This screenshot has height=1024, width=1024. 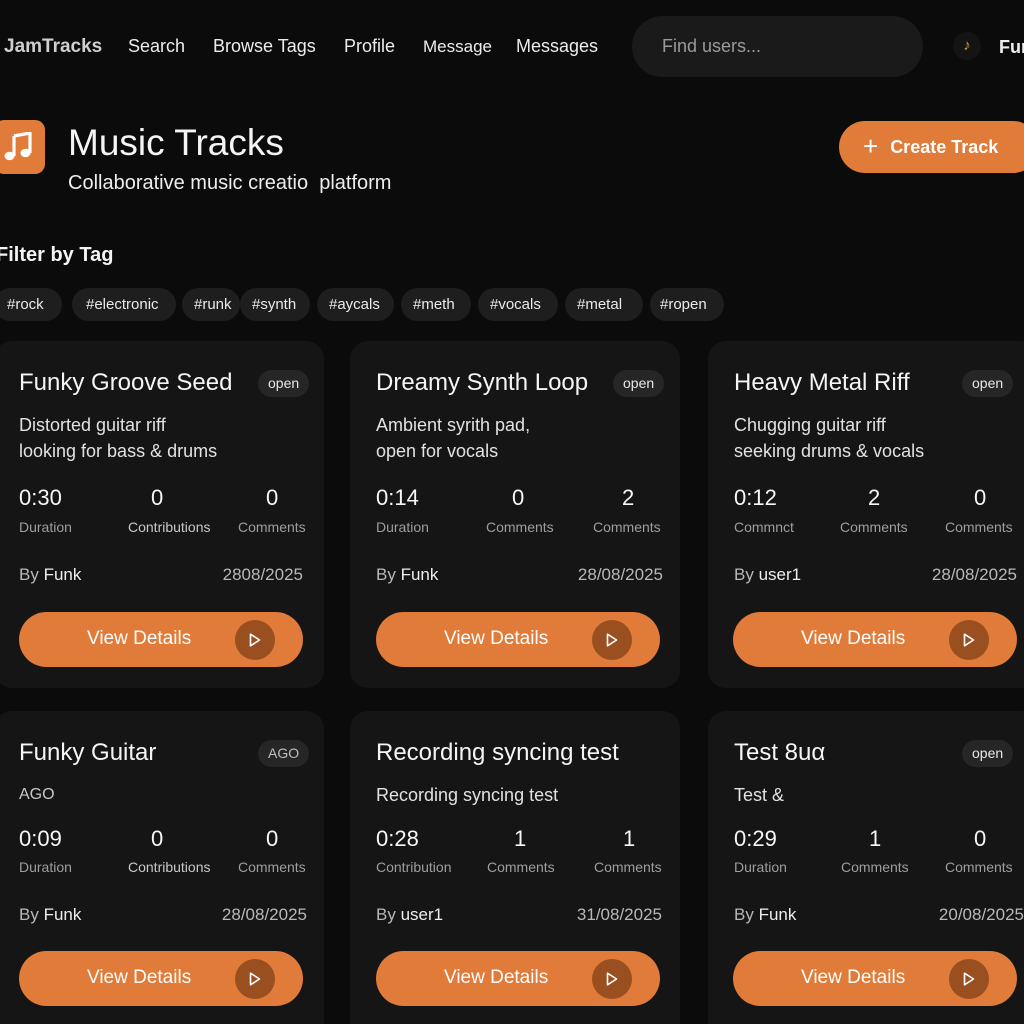 What do you see at coordinates (369, 46) in the screenshot?
I see `nav-link-profile: Profile` at bounding box center [369, 46].